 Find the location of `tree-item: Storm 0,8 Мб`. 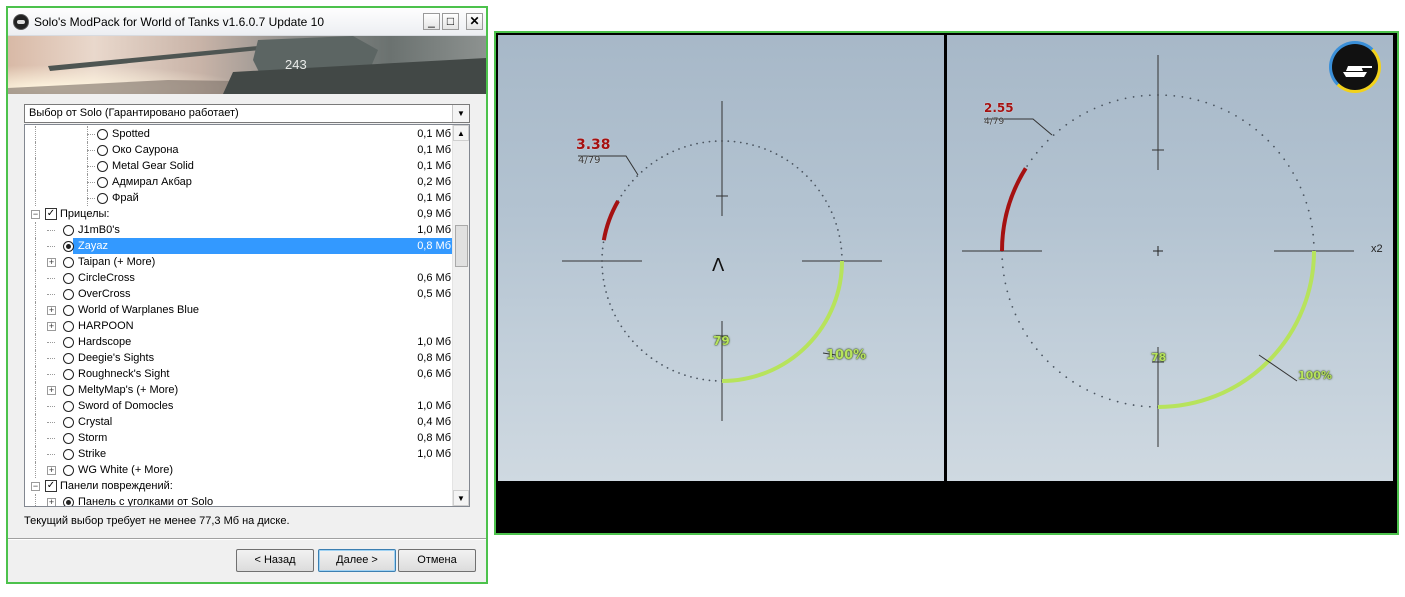

tree-item: Storm 0,8 Мб is located at coordinates (239, 438).